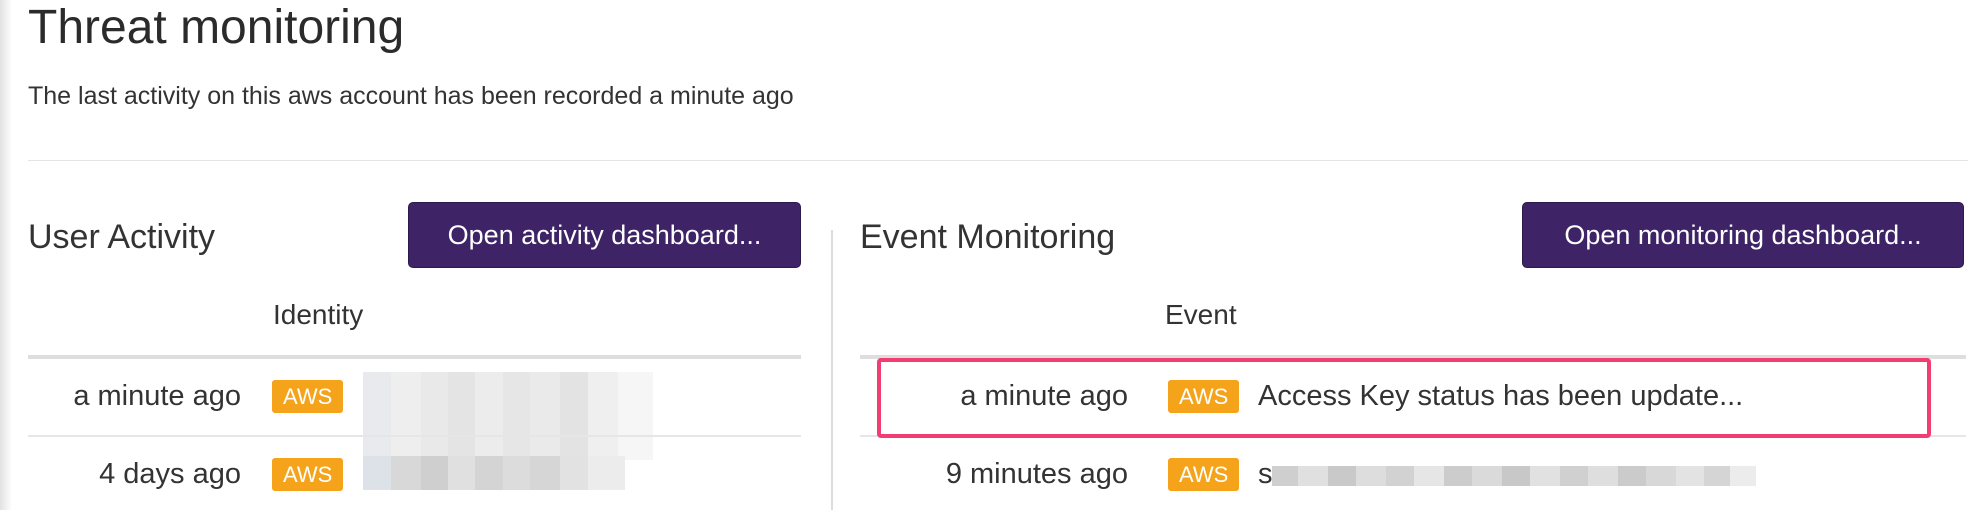  I want to click on activity-time: a minute ago, so click(157, 396).